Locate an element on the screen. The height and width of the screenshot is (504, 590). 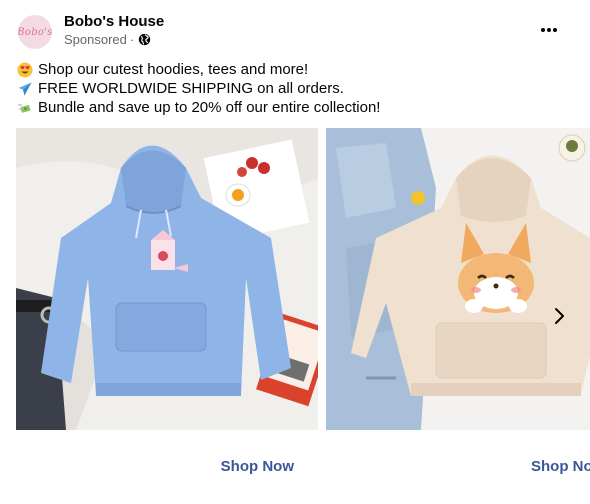
globe-icon is located at coordinates (145, 39).